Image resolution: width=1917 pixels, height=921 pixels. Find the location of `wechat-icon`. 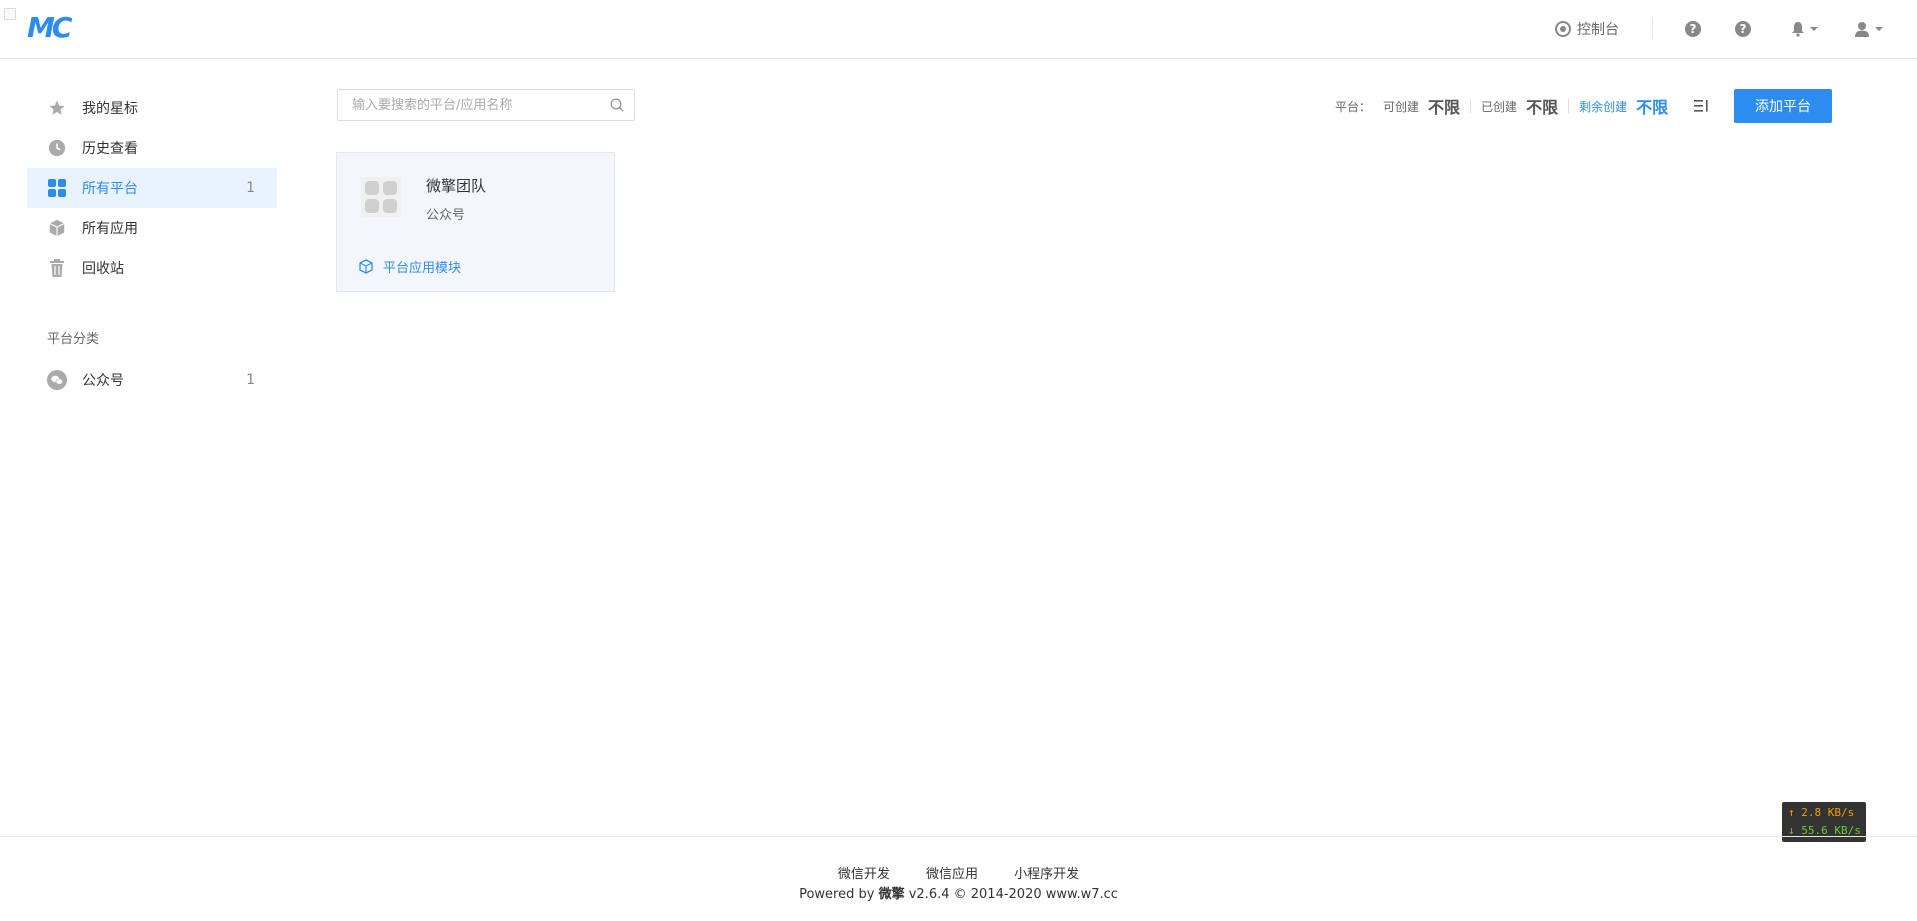

wechat-icon is located at coordinates (57, 380).